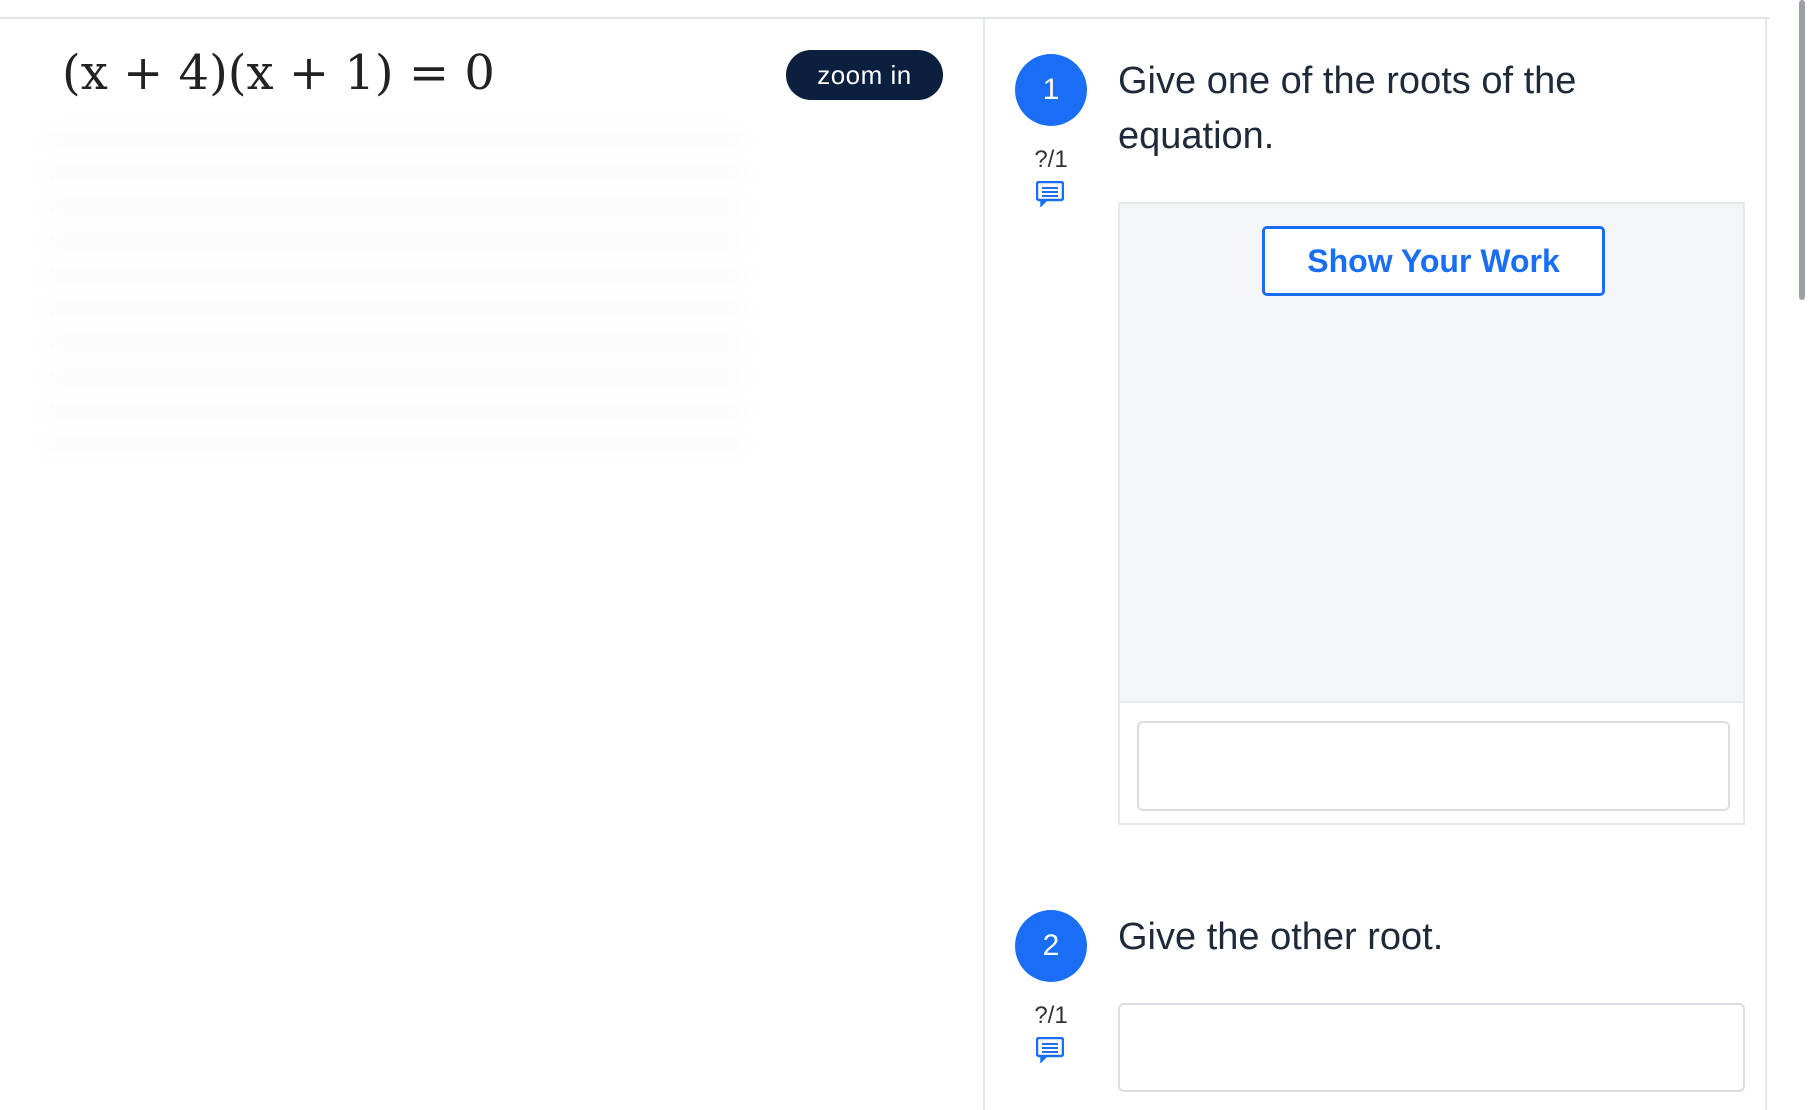 Image resolution: width=1811 pixels, height=1110 pixels. Describe the element at coordinates (1281, 937) in the screenshot. I see `question-prompt: Give the other root.` at that location.